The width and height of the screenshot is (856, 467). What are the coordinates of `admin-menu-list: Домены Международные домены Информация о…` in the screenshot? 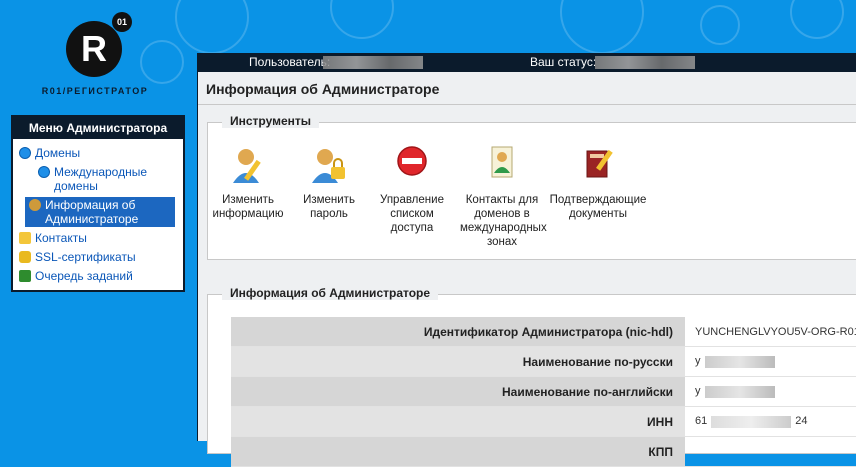 It's located at (98, 211).